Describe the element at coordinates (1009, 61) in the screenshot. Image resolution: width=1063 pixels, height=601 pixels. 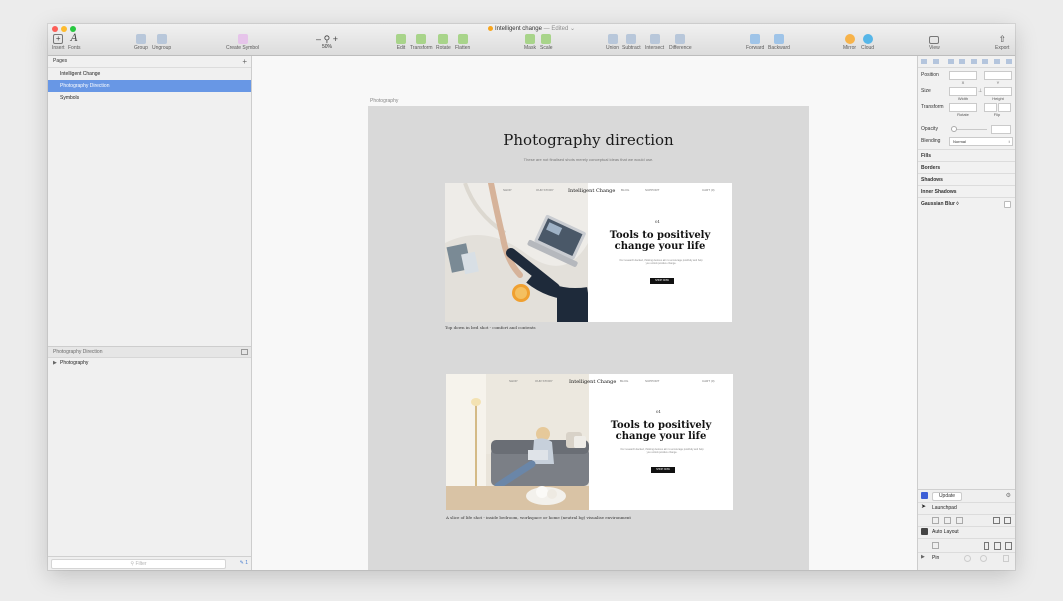
I see `distribute-vertical-icon` at that location.